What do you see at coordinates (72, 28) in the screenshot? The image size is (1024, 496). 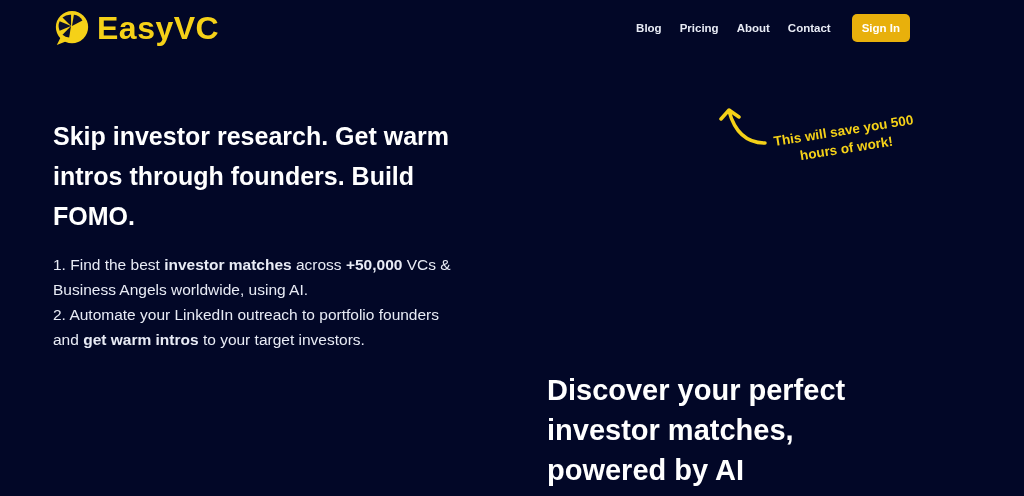 I see `lemon-logo-icon` at bounding box center [72, 28].